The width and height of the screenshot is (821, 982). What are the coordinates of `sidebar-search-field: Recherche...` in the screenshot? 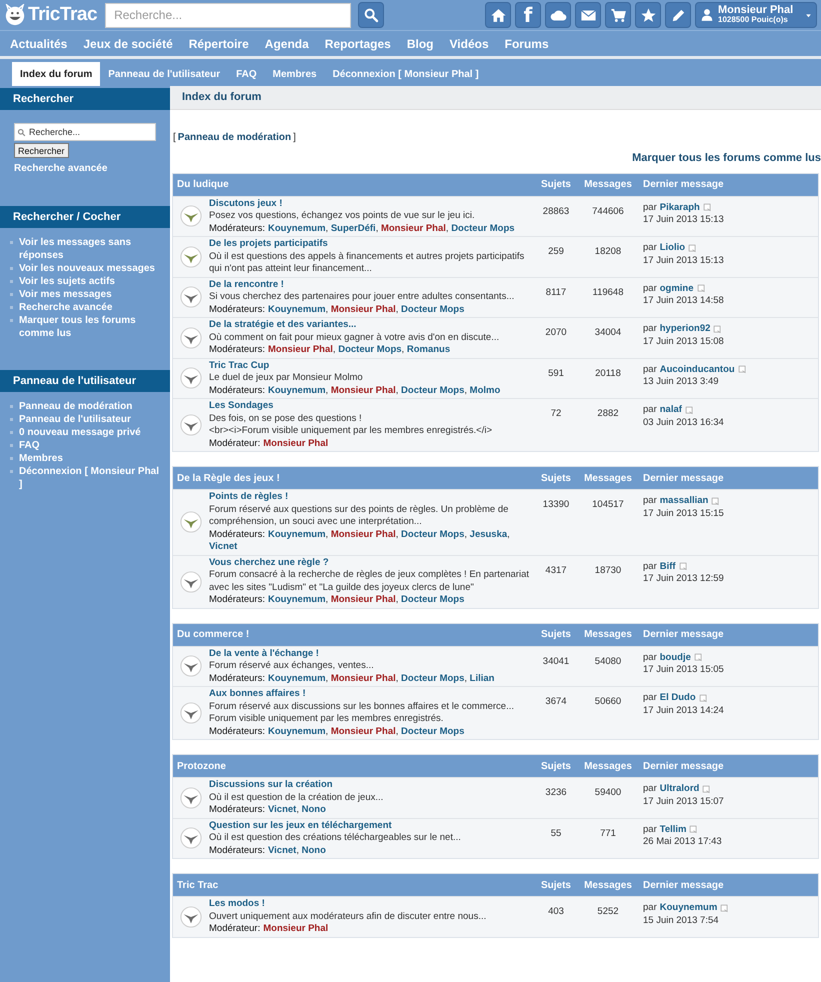 It's located at (85, 132).